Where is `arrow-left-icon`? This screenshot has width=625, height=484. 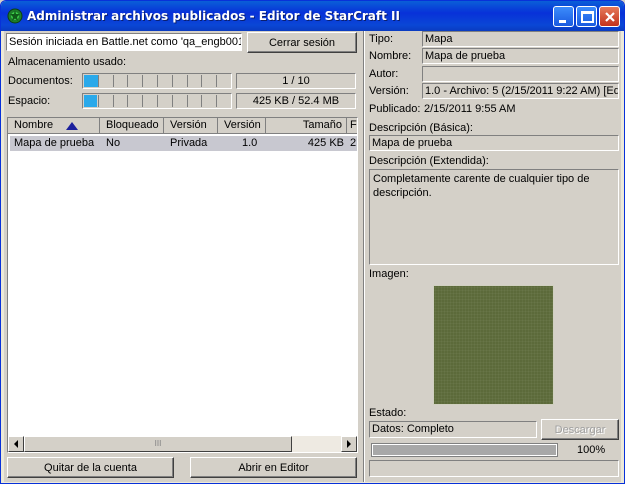
arrow-left-icon is located at coordinates (16, 444).